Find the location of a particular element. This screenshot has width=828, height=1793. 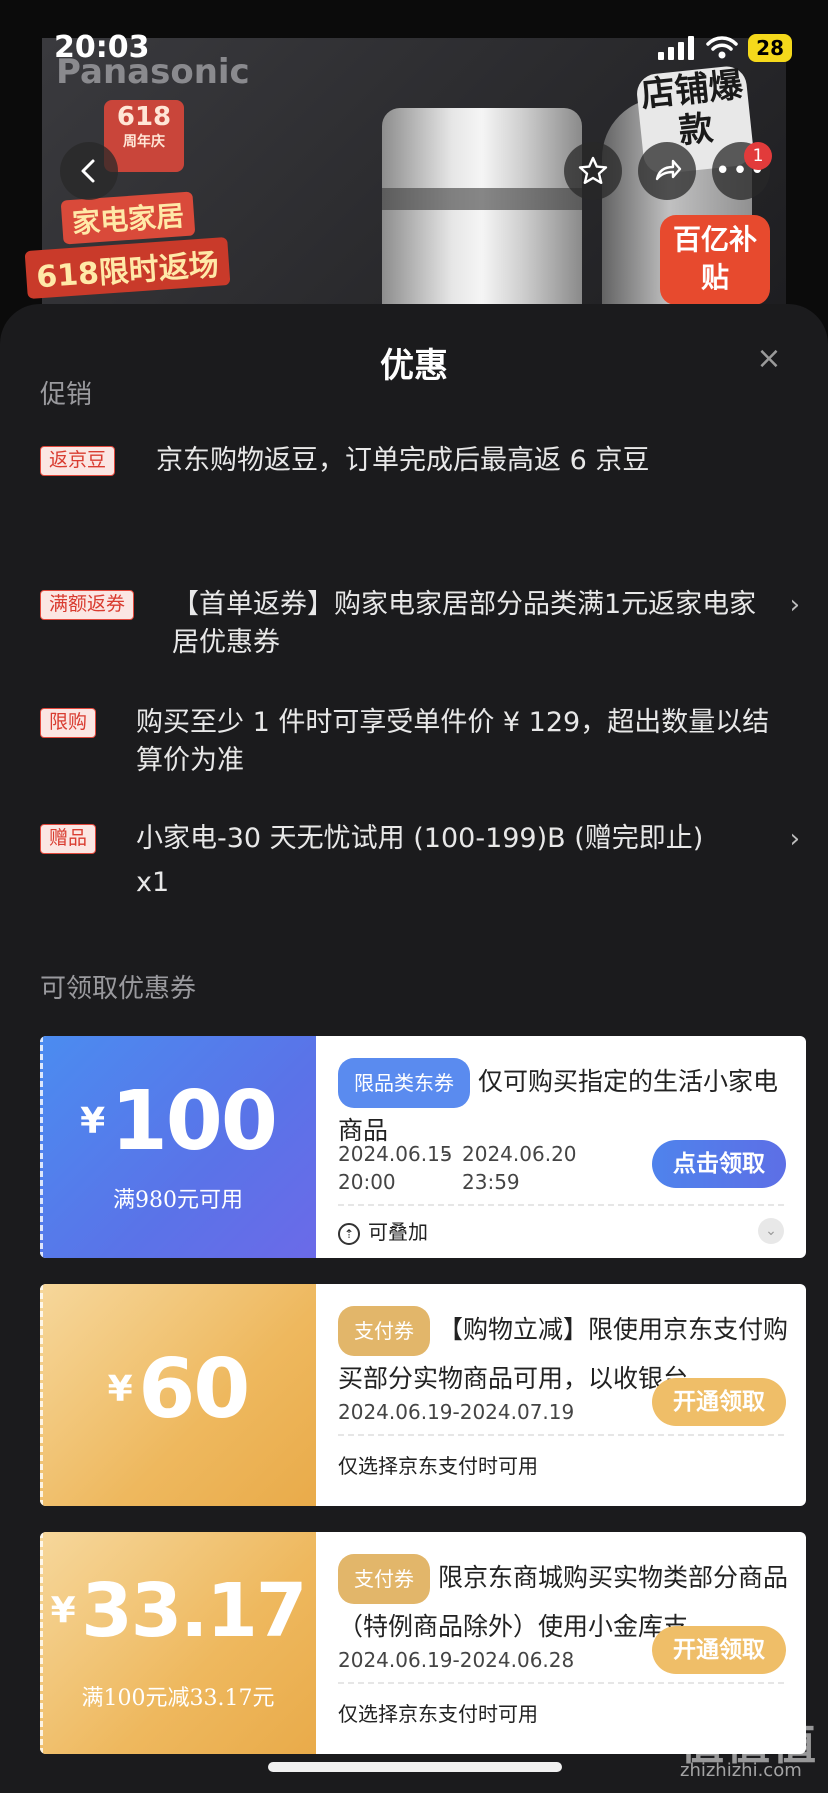

coupon-condition: 满100元减33.17元 is located at coordinates (178, 1698).